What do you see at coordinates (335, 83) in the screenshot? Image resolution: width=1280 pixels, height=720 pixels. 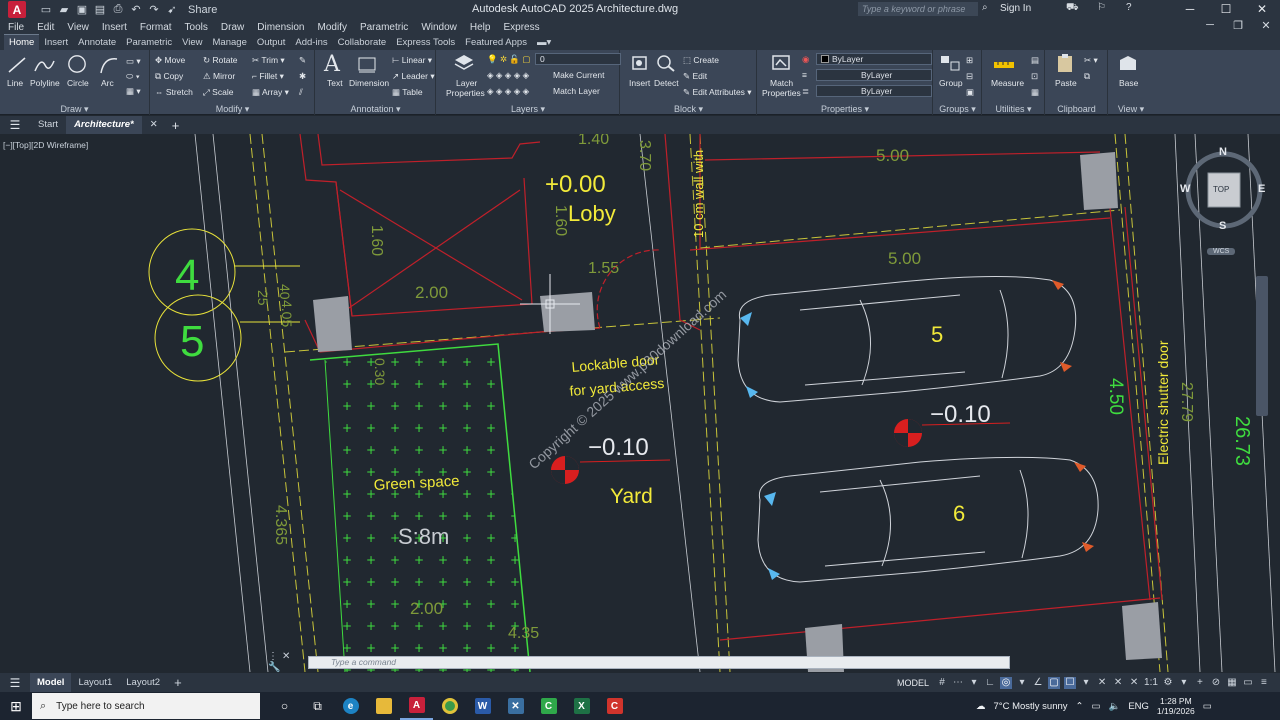 I see `text-button: Text` at bounding box center [335, 83].